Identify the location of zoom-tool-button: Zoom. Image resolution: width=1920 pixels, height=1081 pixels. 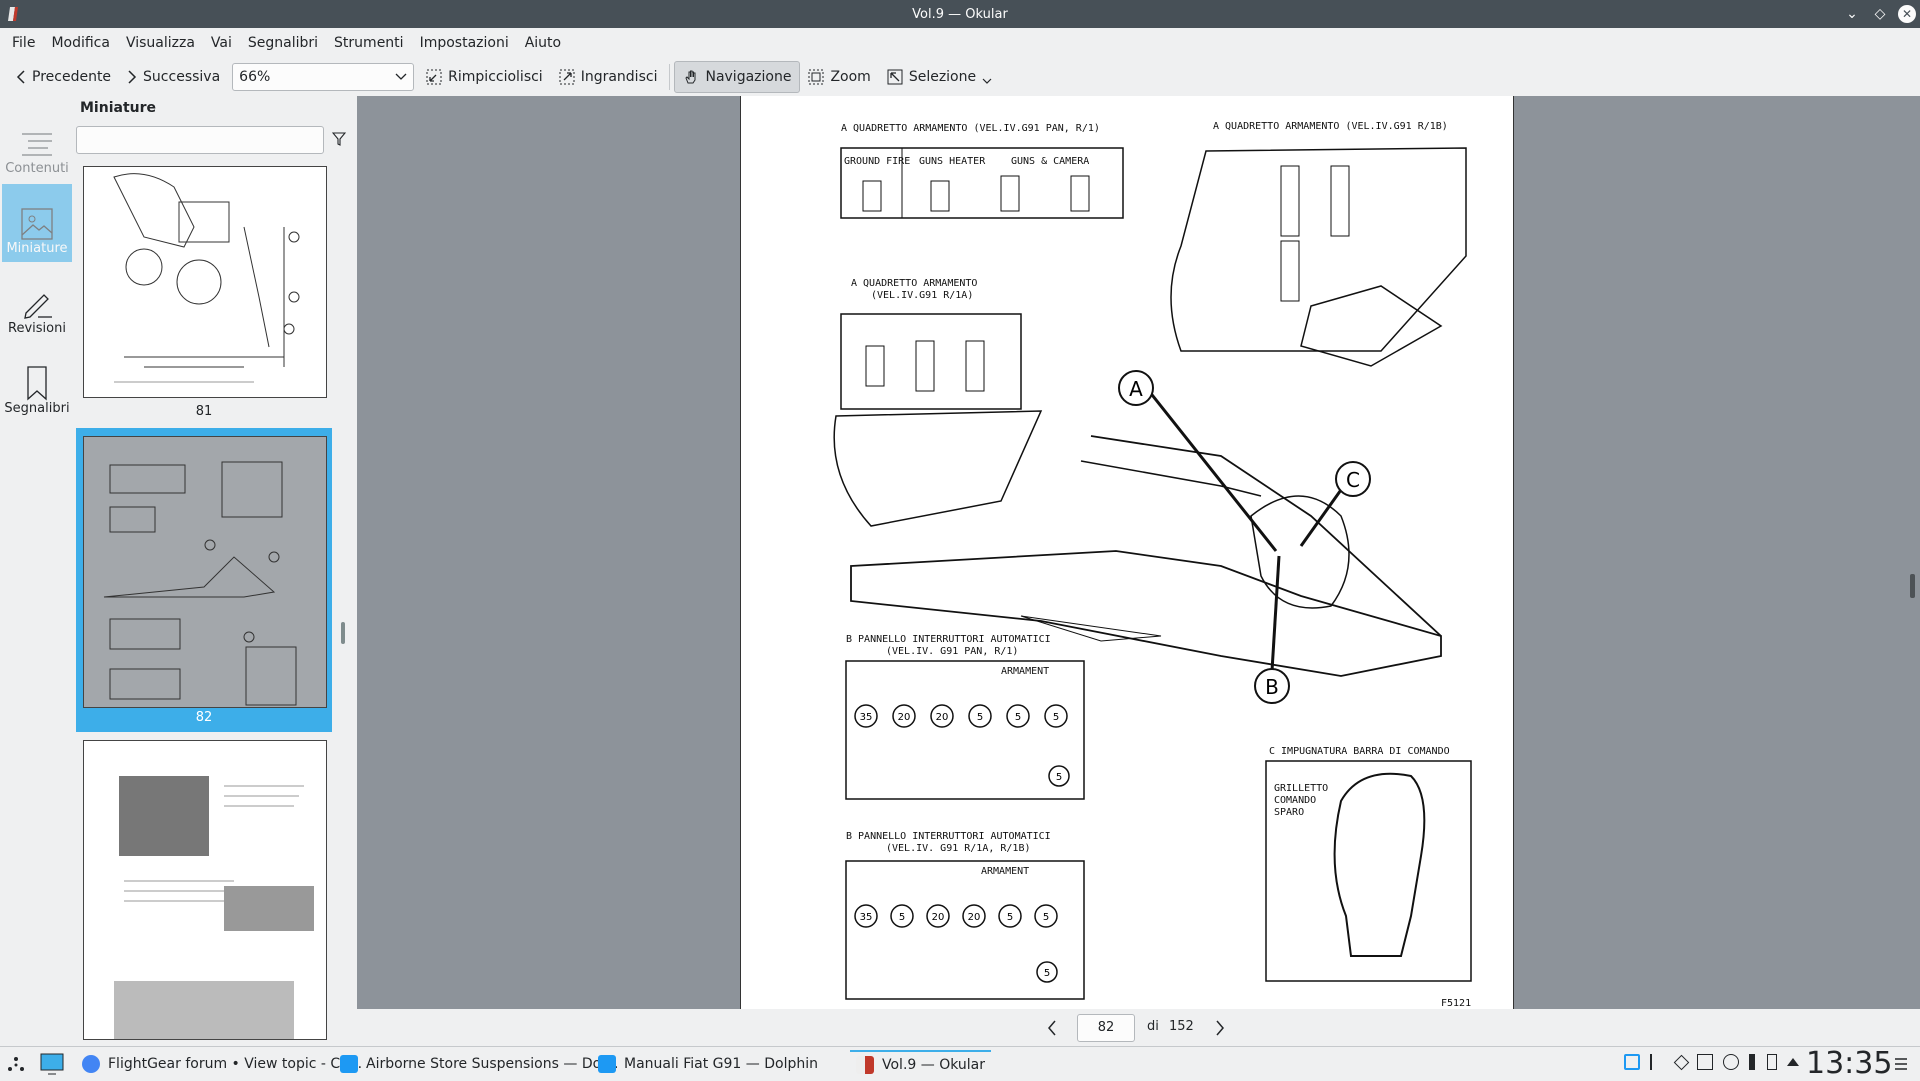
(839, 77).